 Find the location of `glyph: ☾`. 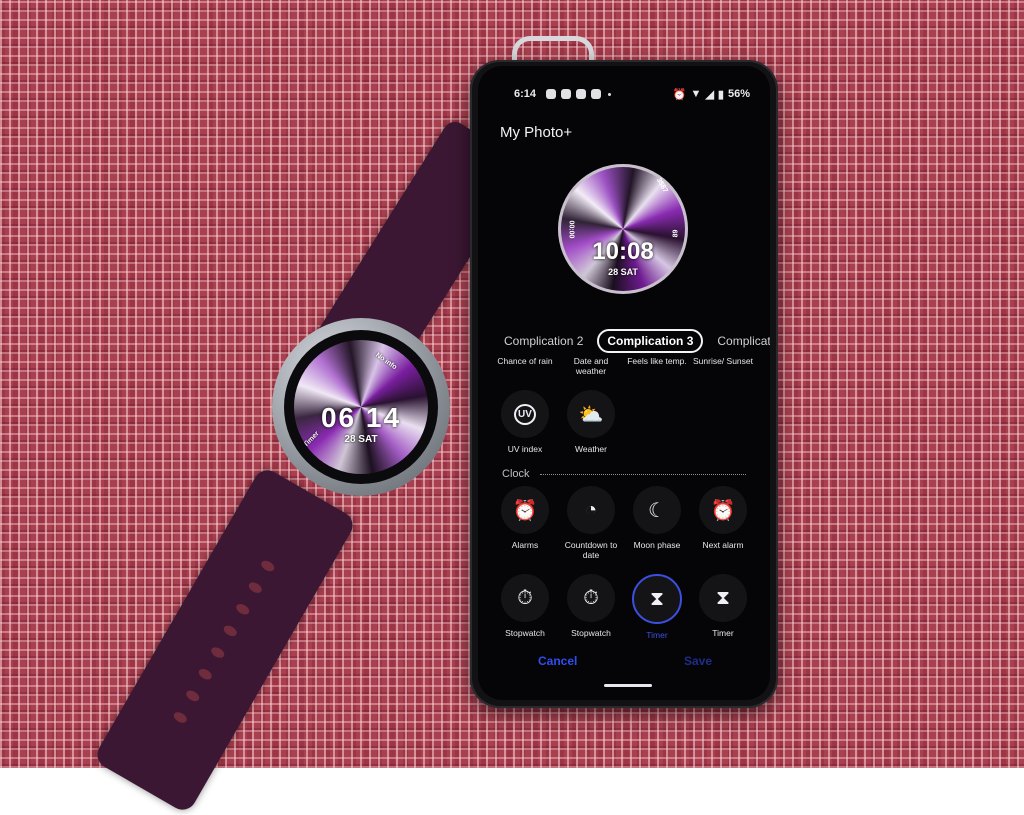

glyph: ☾ is located at coordinates (657, 510).